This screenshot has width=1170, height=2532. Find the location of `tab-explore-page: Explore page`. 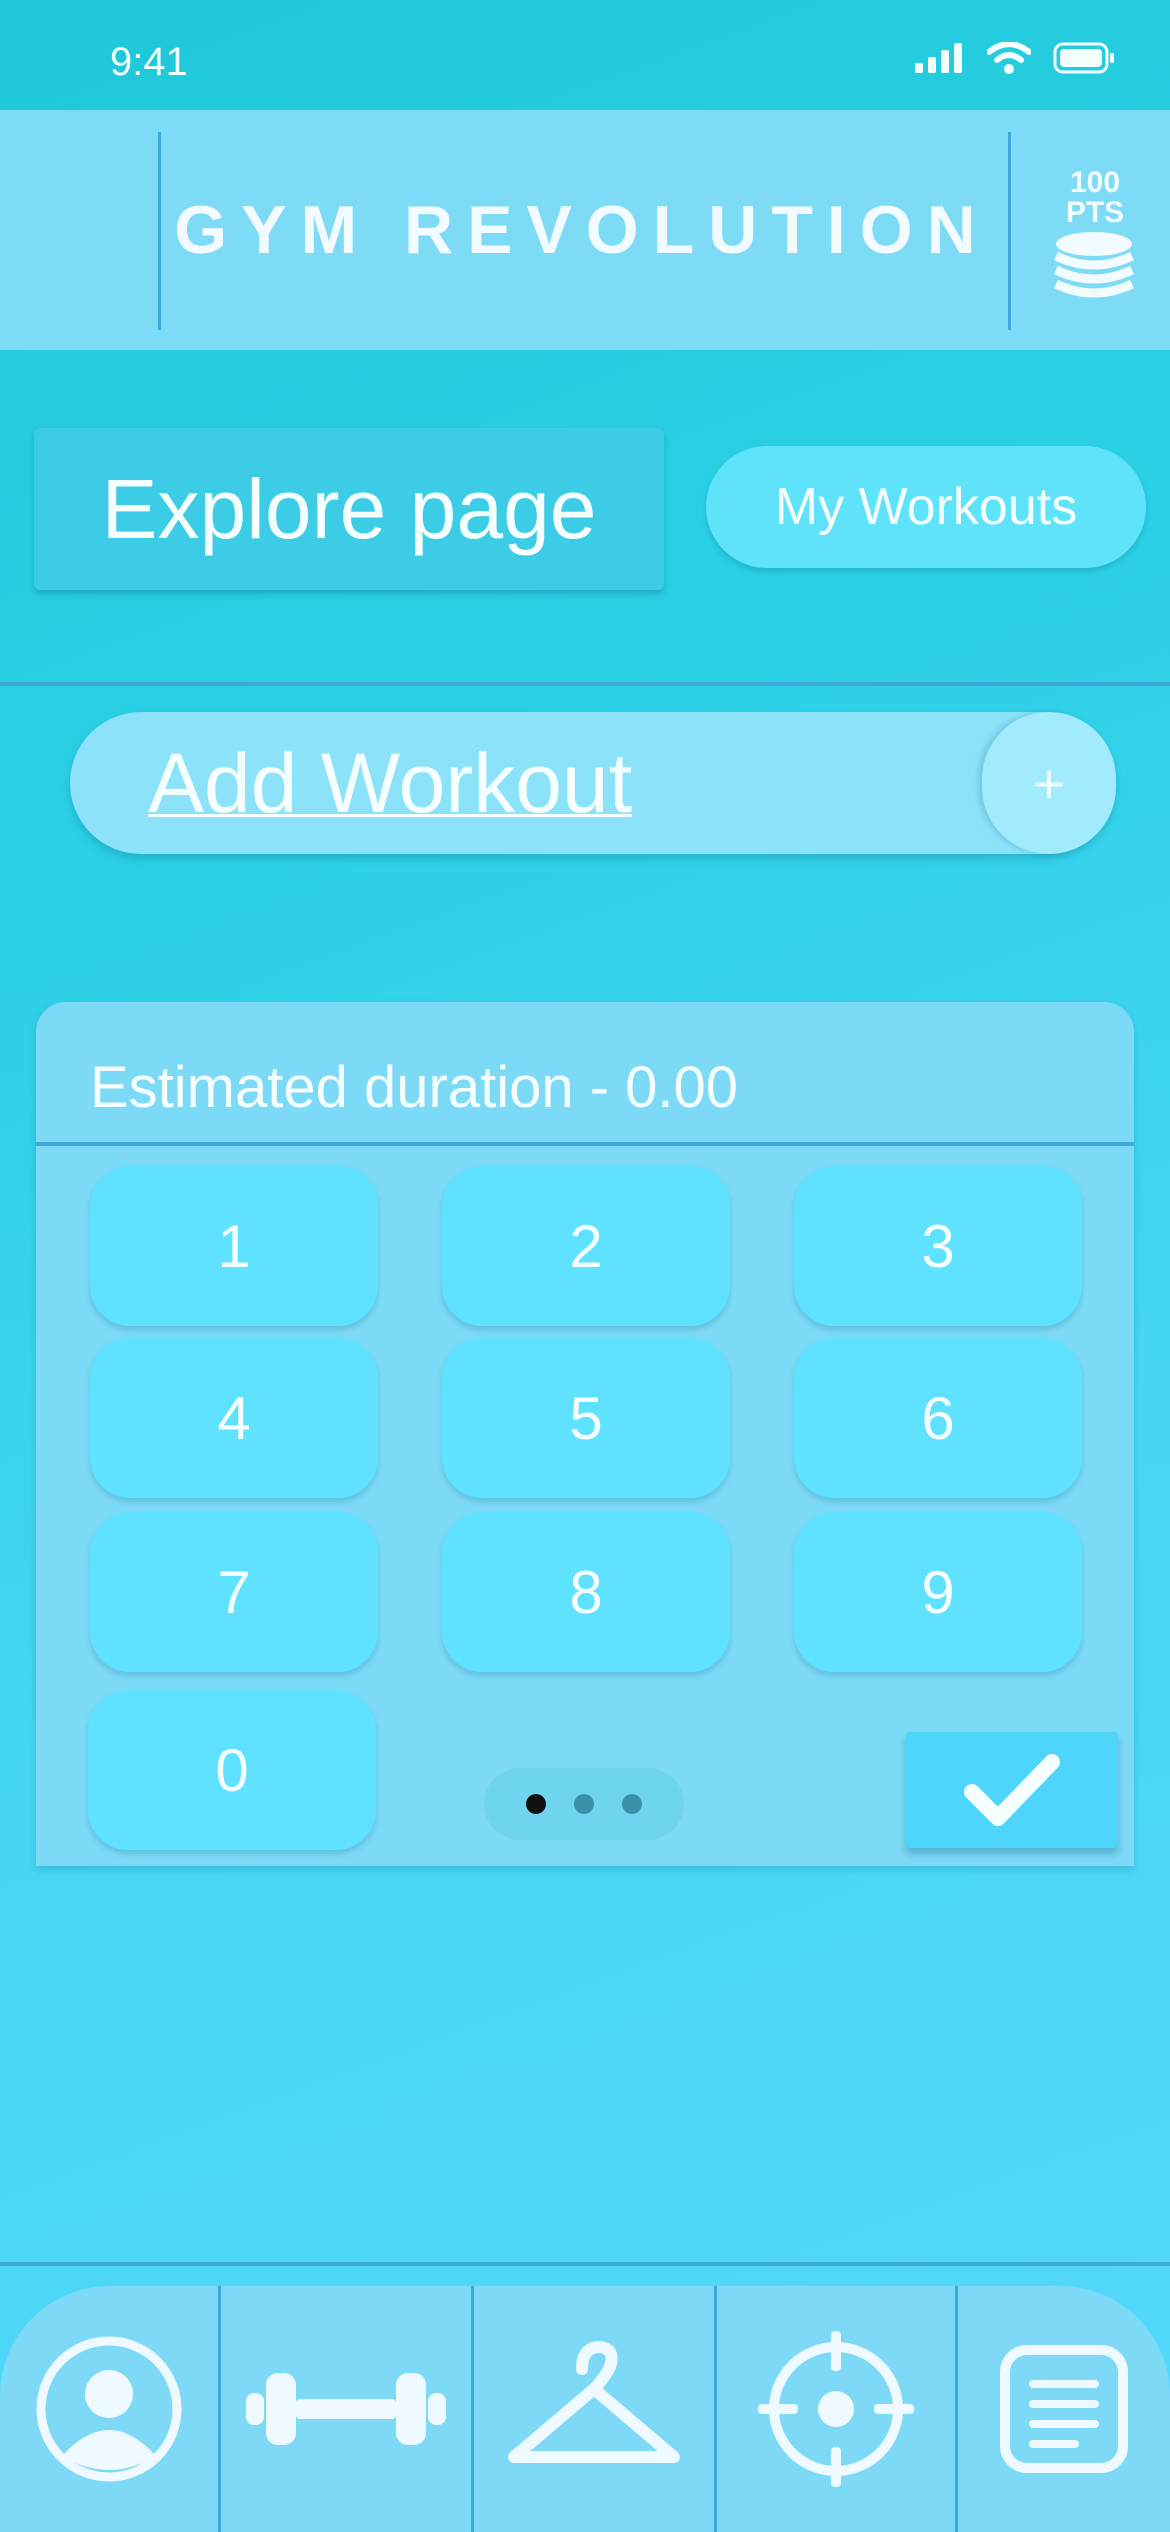

tab-explore-page: Explore page is located at coordinates (349, 509).